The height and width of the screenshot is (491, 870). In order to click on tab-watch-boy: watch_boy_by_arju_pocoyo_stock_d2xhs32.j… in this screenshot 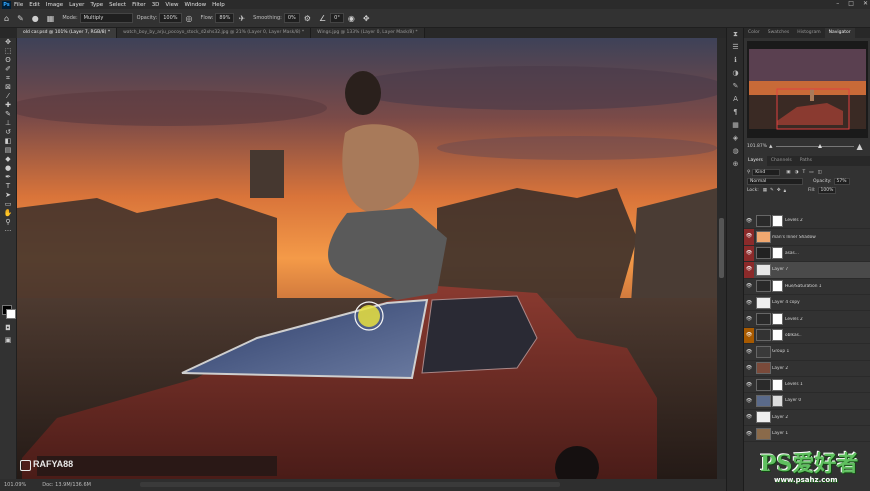, I will do `click(214, 33)`.